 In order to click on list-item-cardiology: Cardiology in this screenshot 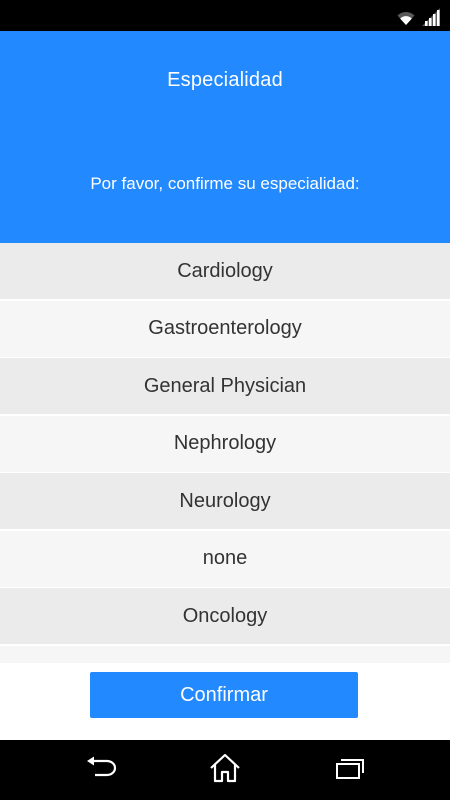, I will do `click(225, 271)`.